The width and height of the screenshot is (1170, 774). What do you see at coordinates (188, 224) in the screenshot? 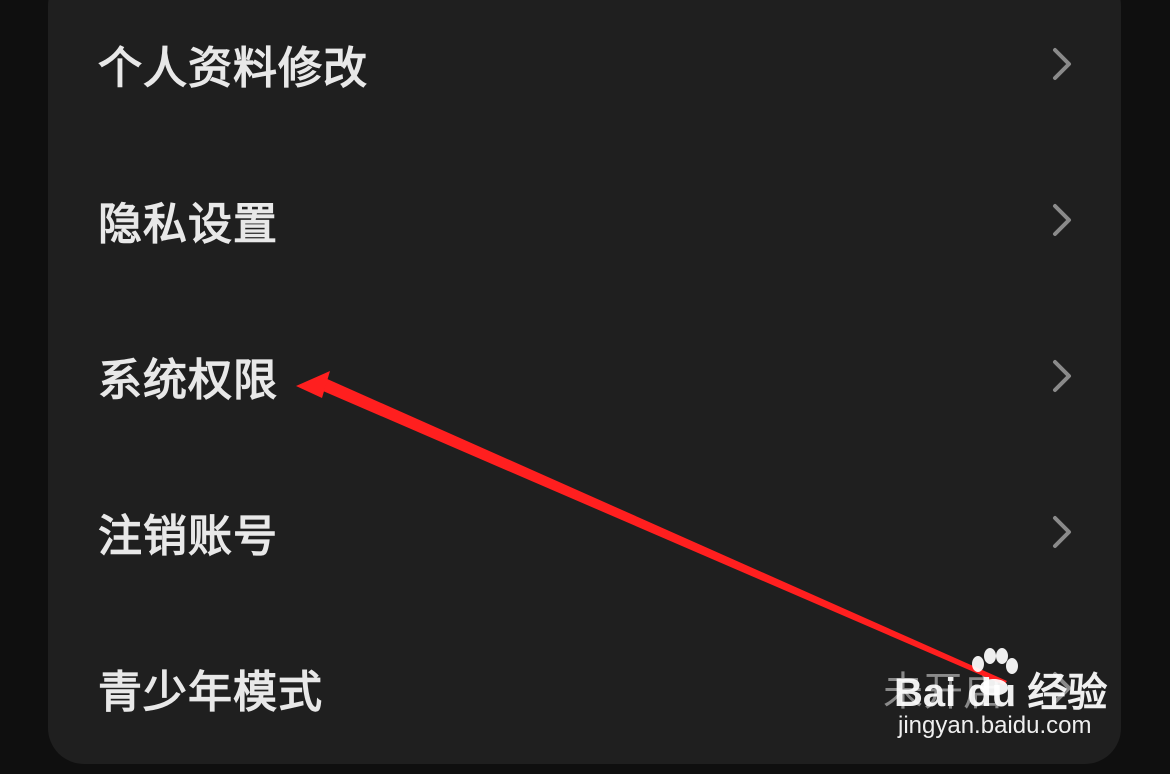
I see `settings-item-label: 隐私设置` at bounding box center [188, 224].